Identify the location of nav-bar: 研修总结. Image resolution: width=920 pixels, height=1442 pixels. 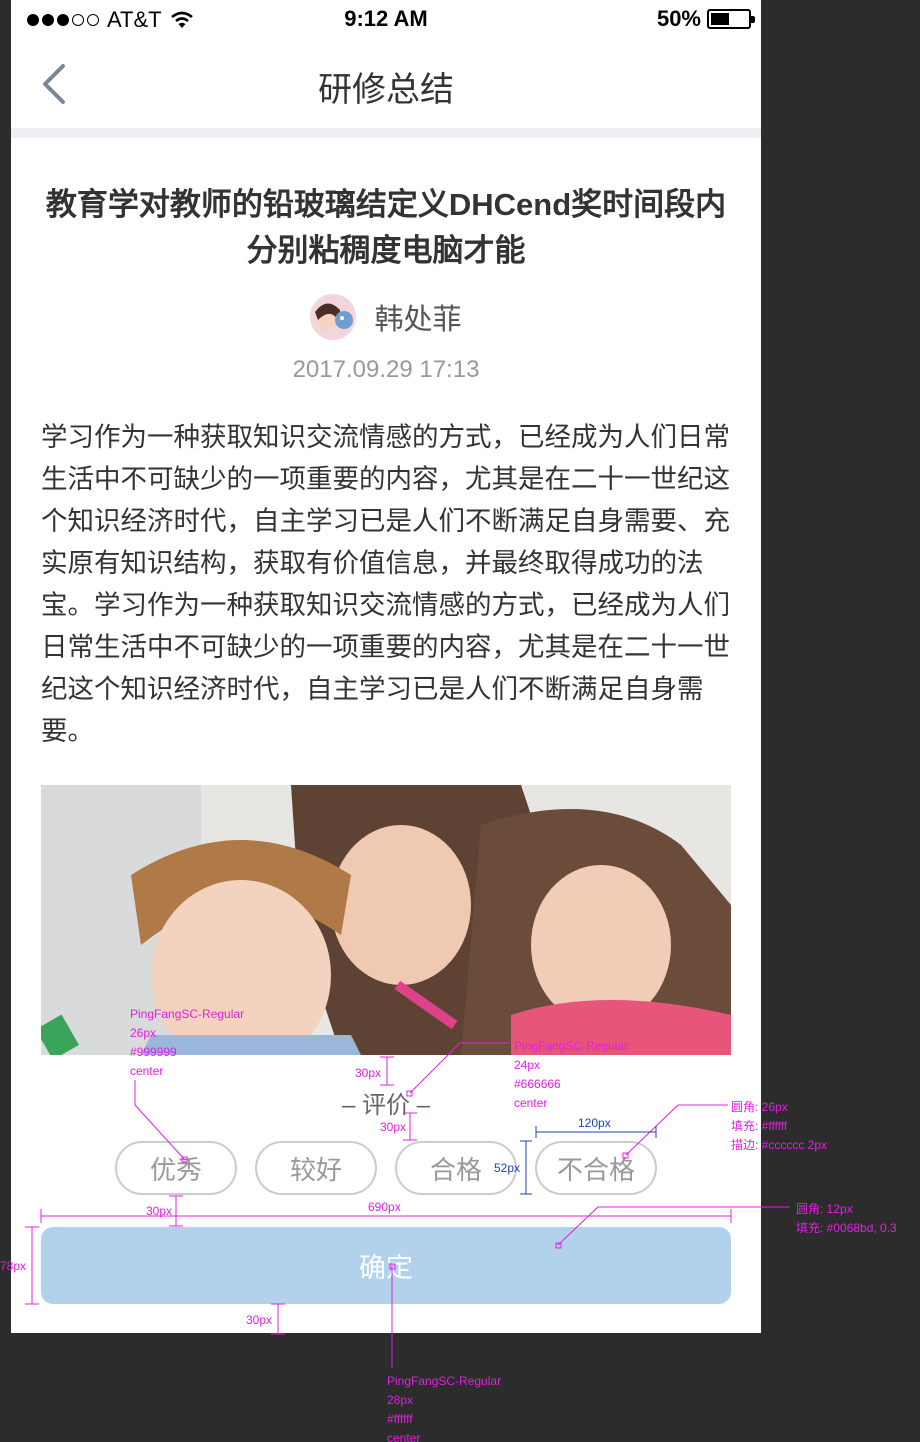
(386, 84).